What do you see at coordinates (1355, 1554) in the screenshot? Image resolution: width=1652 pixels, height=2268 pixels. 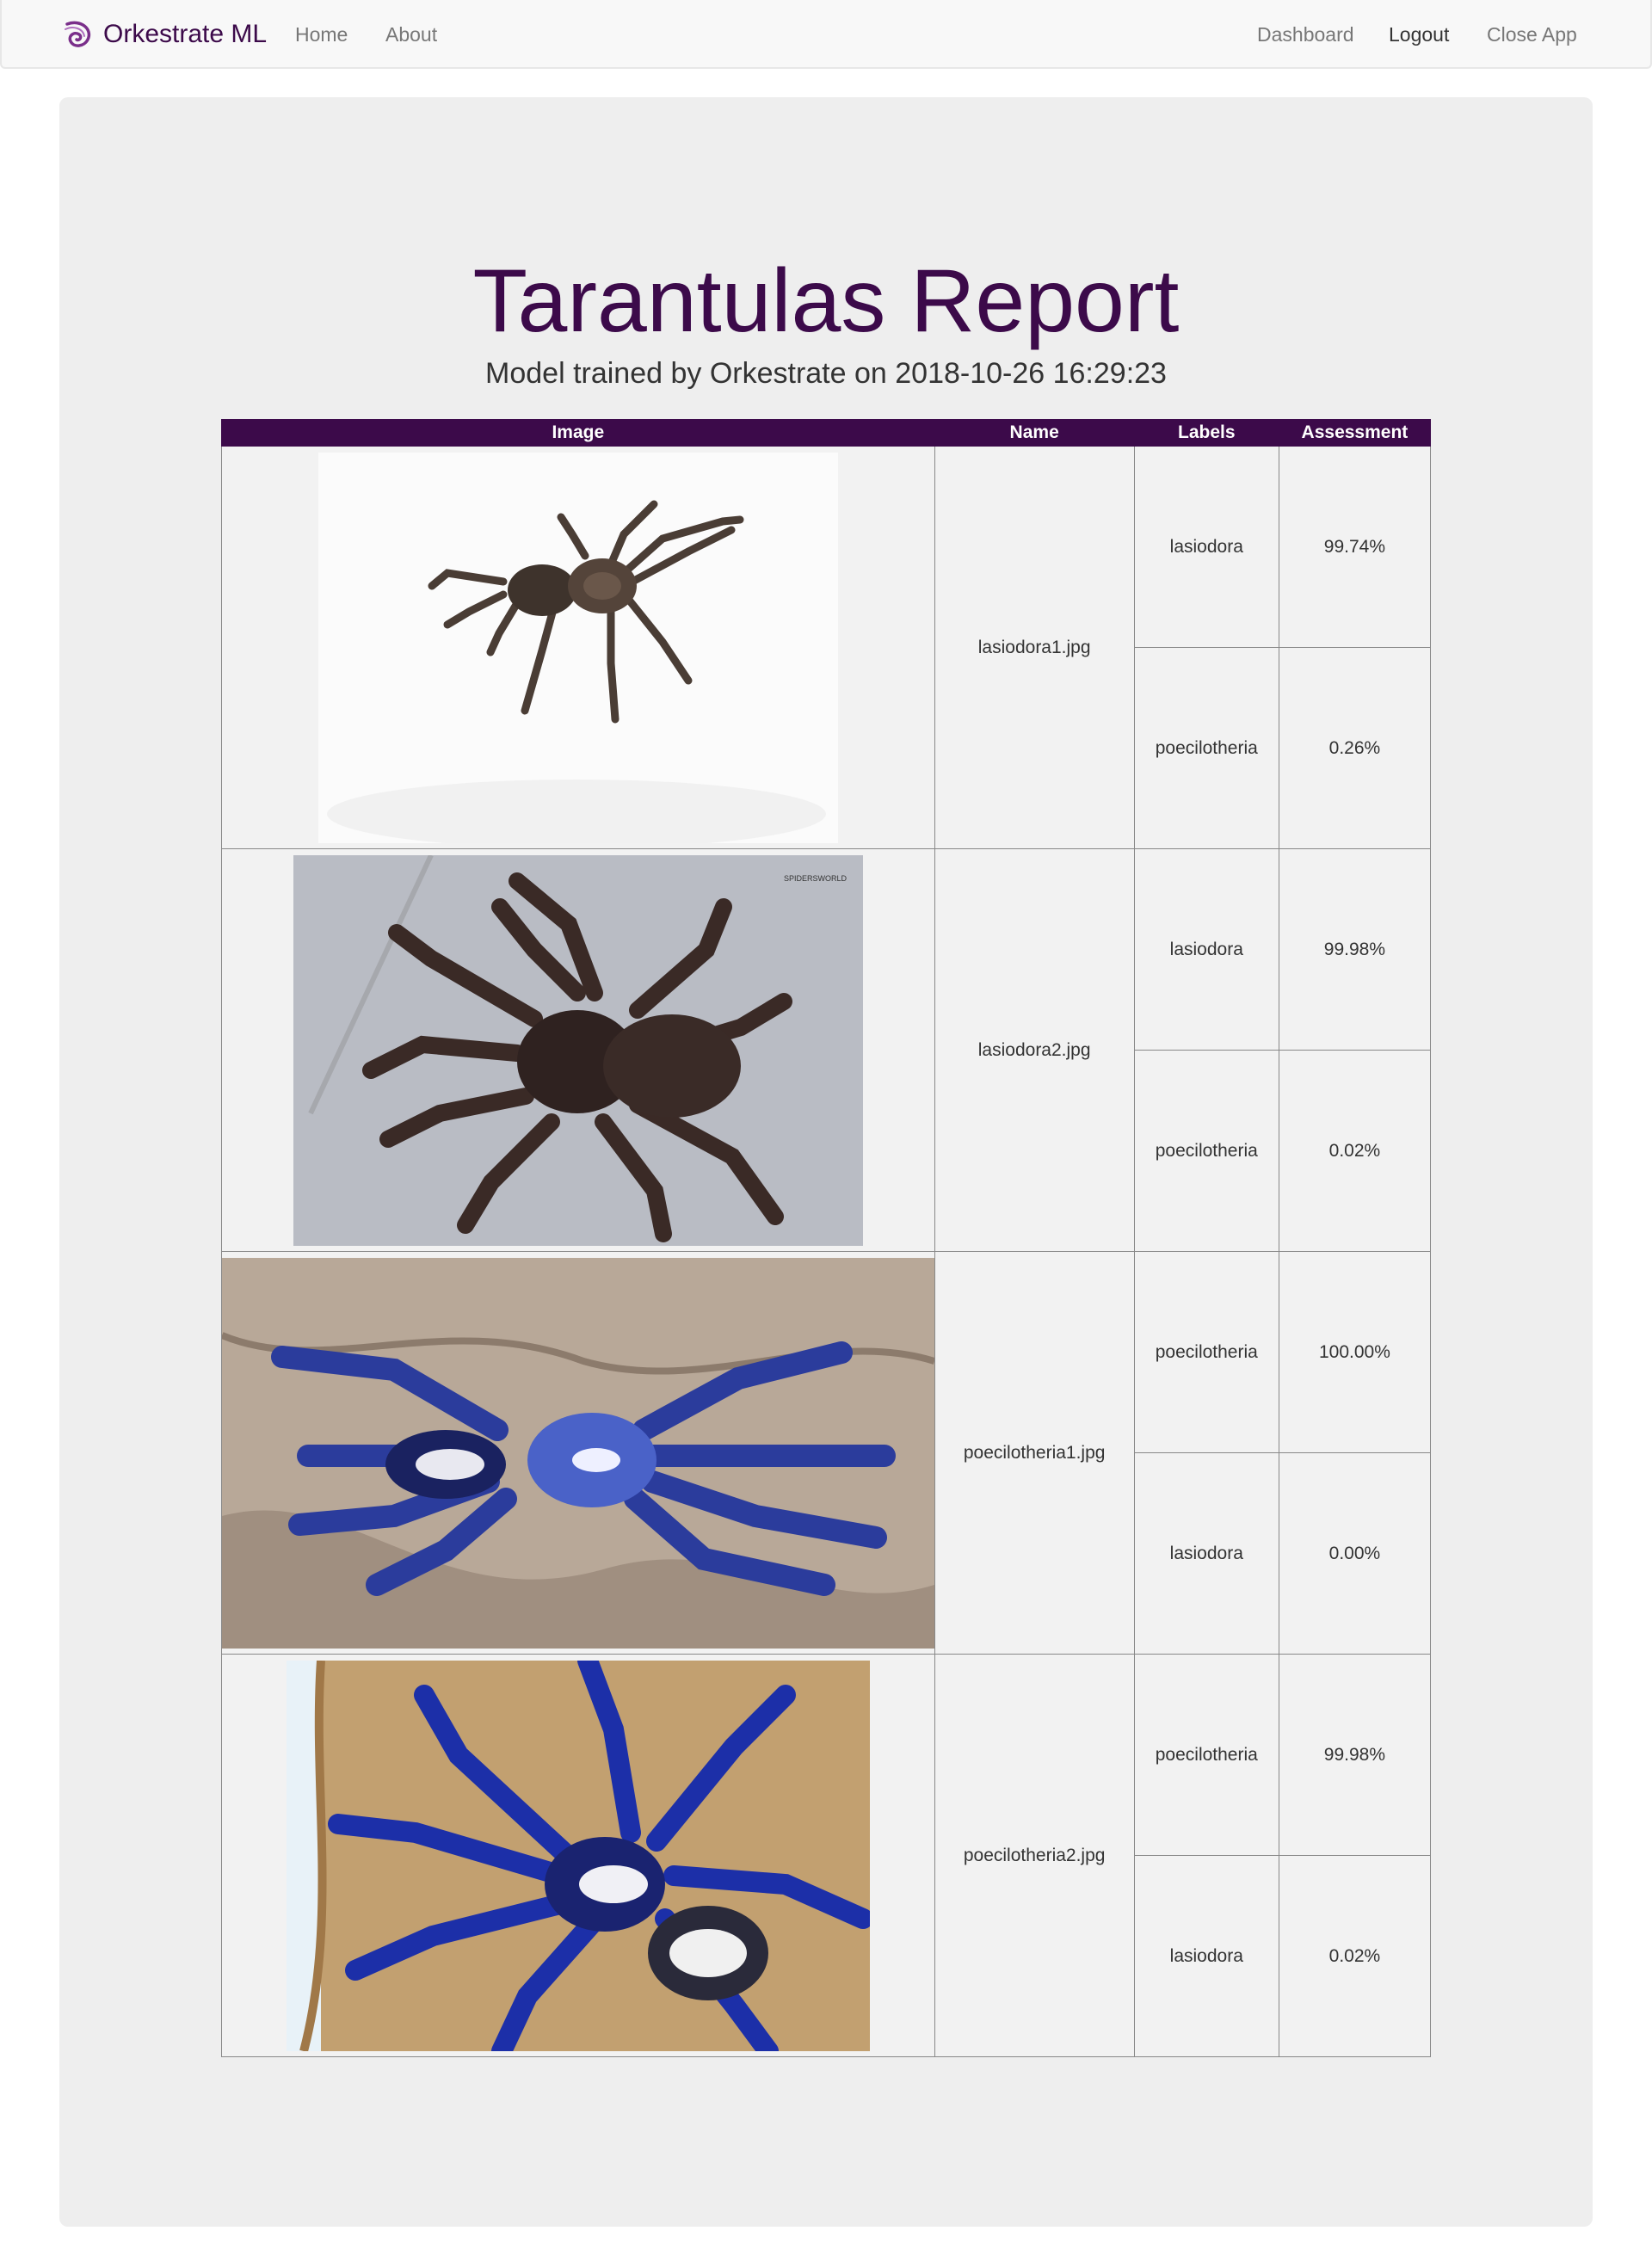 I see `assessment-cell: 0.00%` at bounding box center [1355, 1554].